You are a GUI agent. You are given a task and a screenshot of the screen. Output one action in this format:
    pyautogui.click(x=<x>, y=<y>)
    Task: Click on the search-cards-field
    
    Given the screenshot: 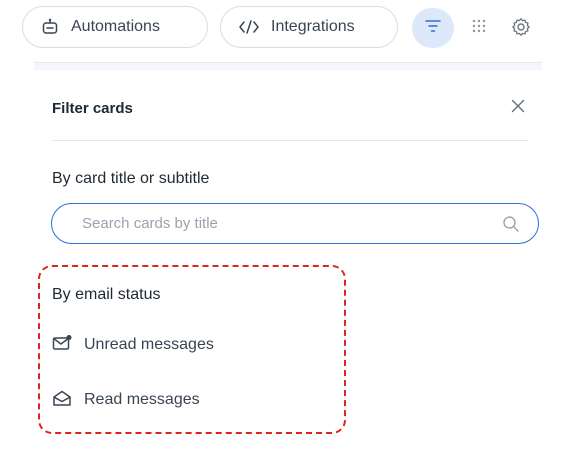 What is the action you would take?
    pyautogui.click(x=295, y=223)
    